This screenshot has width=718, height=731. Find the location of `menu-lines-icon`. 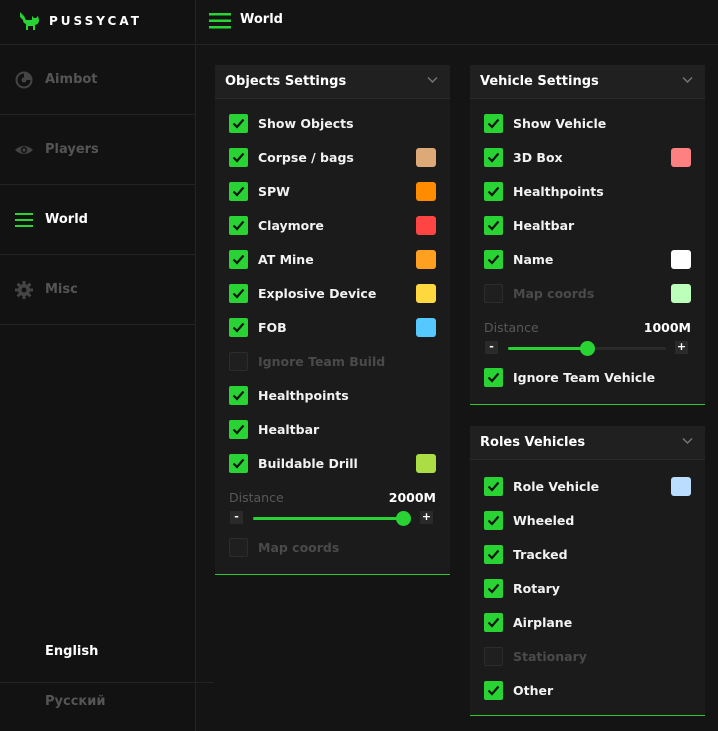

menu-lines-icon is located at coordinates (24, 220).